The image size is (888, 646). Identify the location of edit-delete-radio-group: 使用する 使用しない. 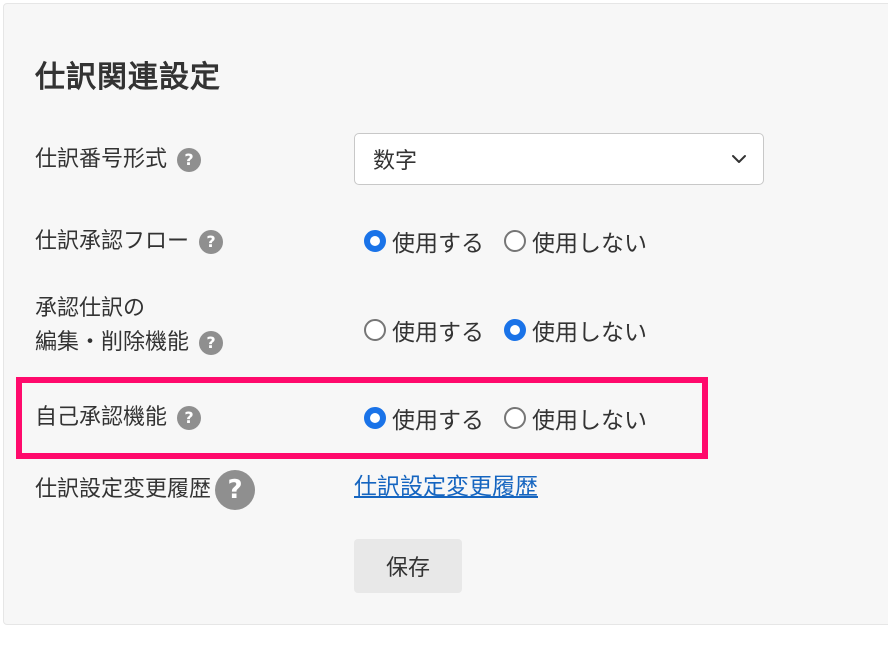
(515, 330).